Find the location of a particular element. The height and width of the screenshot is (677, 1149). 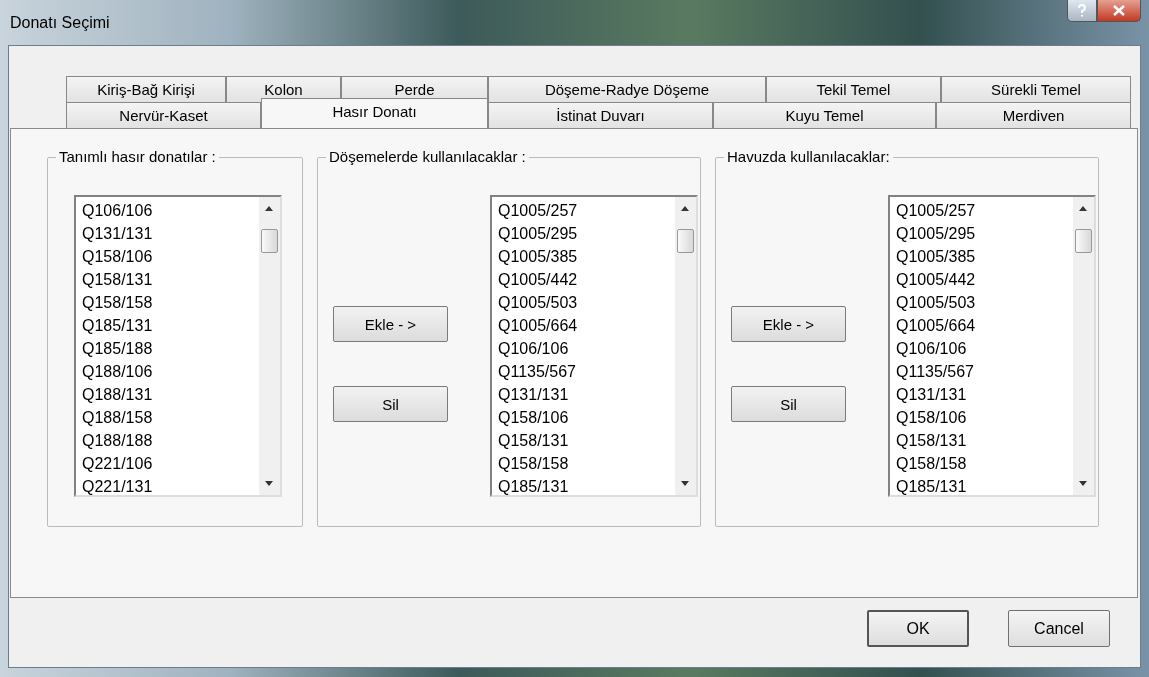

group-title: Havuzda kullanılacaklar: is located at coordinates (808, 156).